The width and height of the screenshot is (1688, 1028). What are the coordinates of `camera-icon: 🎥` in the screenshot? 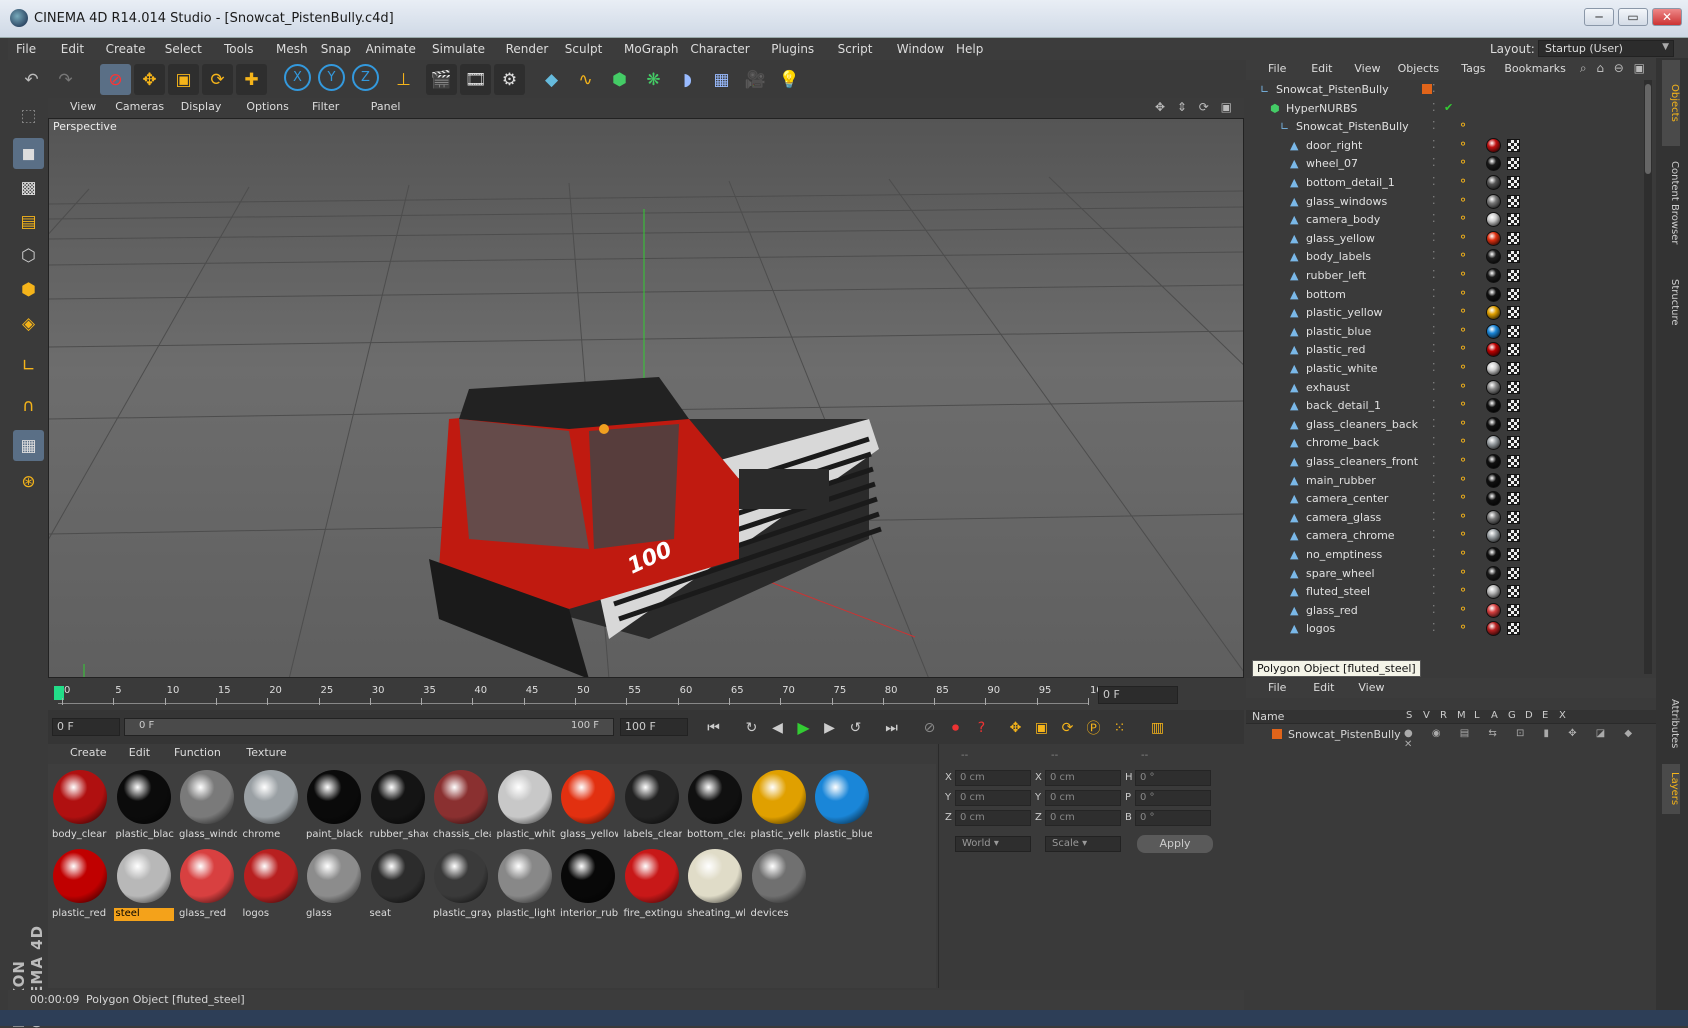 It's located at (755, 79).